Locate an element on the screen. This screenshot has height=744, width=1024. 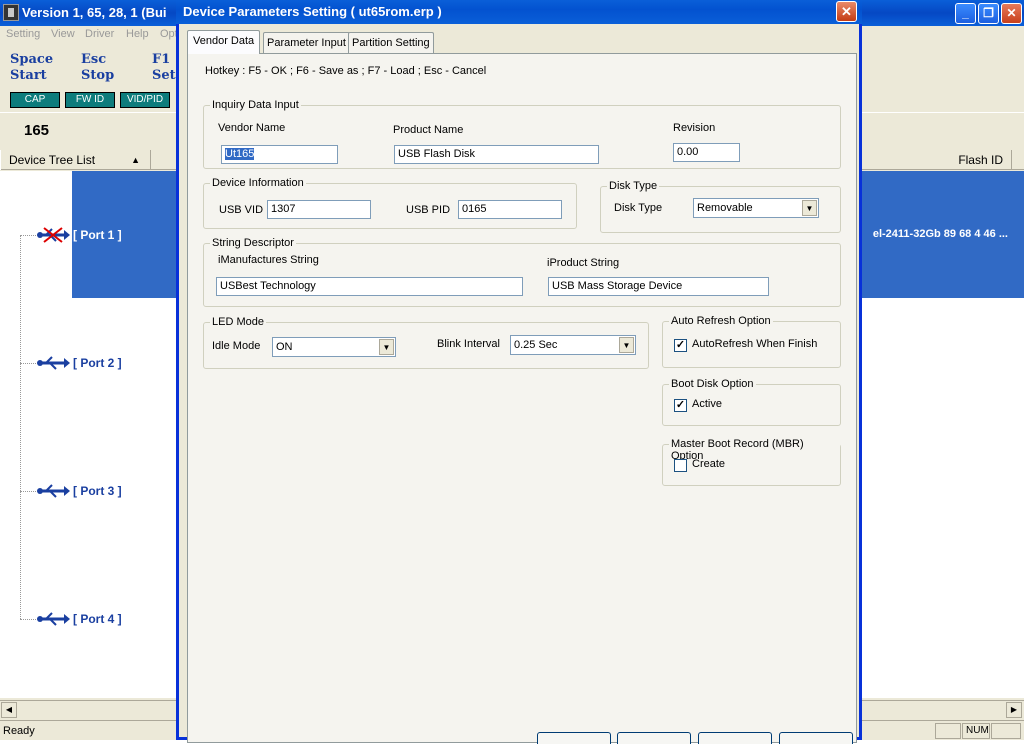
blink-interval-select: 0.25 Sec ▼ is located at coordinates (573, 345).